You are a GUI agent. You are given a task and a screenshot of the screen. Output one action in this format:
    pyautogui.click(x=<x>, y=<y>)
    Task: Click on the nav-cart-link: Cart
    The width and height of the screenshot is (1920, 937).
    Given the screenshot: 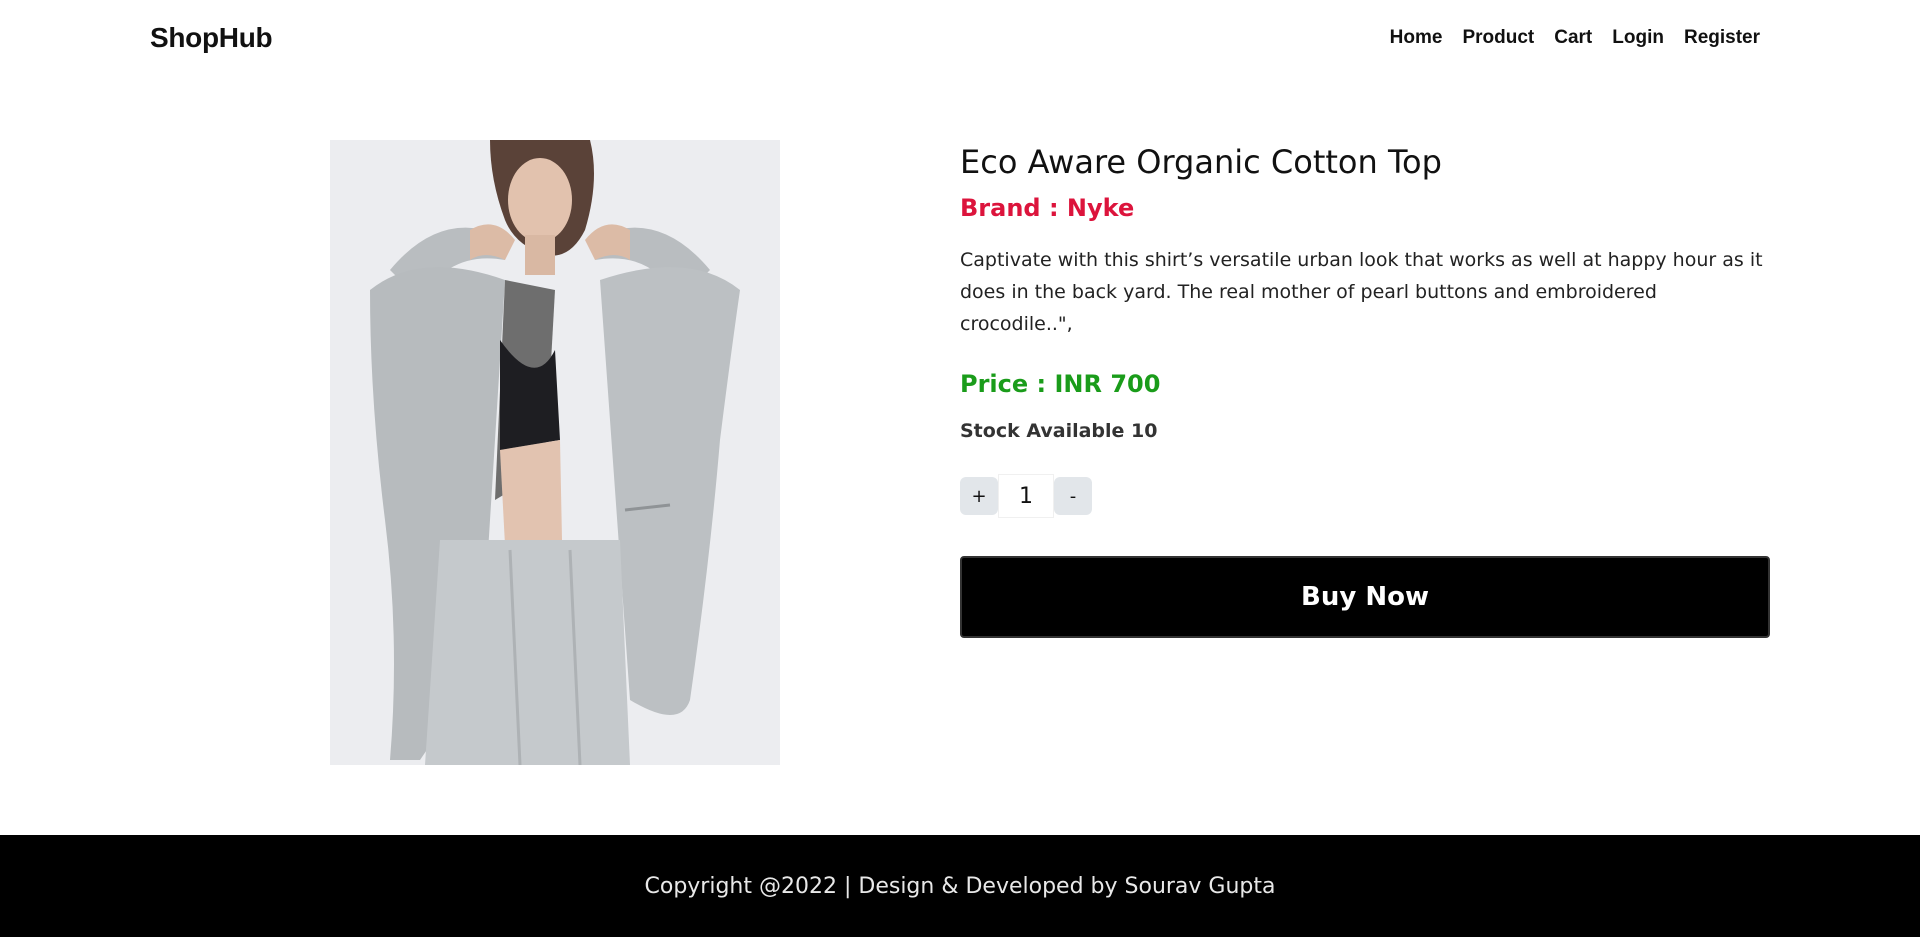 What is the action you would take?
    pyautogui.click(x=1573, y=38)
    